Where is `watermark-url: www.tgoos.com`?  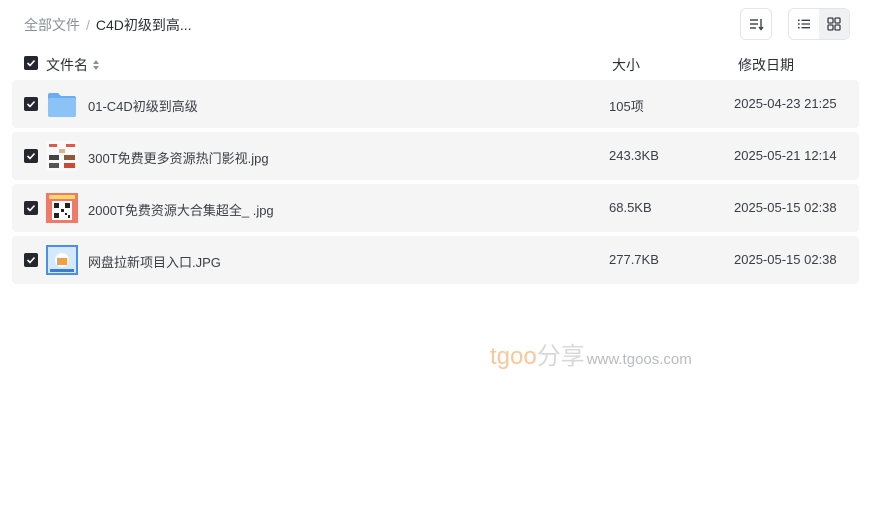 watermark-url: www.tgoos.com is located at coordinates (639, 359).